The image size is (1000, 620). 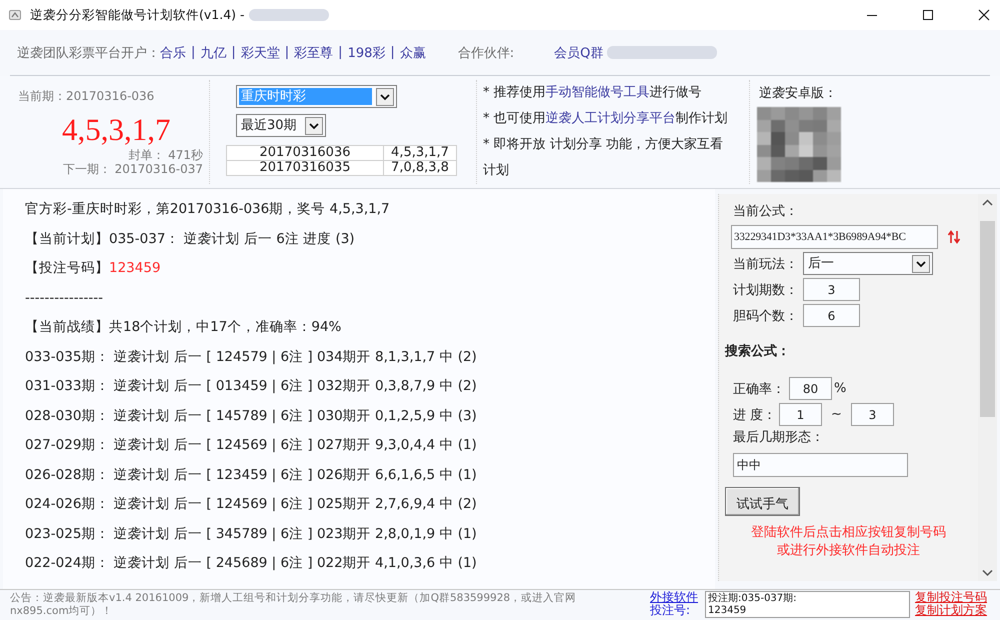 I want to click on partners-label: 合作伙伴:, so click(x=486, y=53).